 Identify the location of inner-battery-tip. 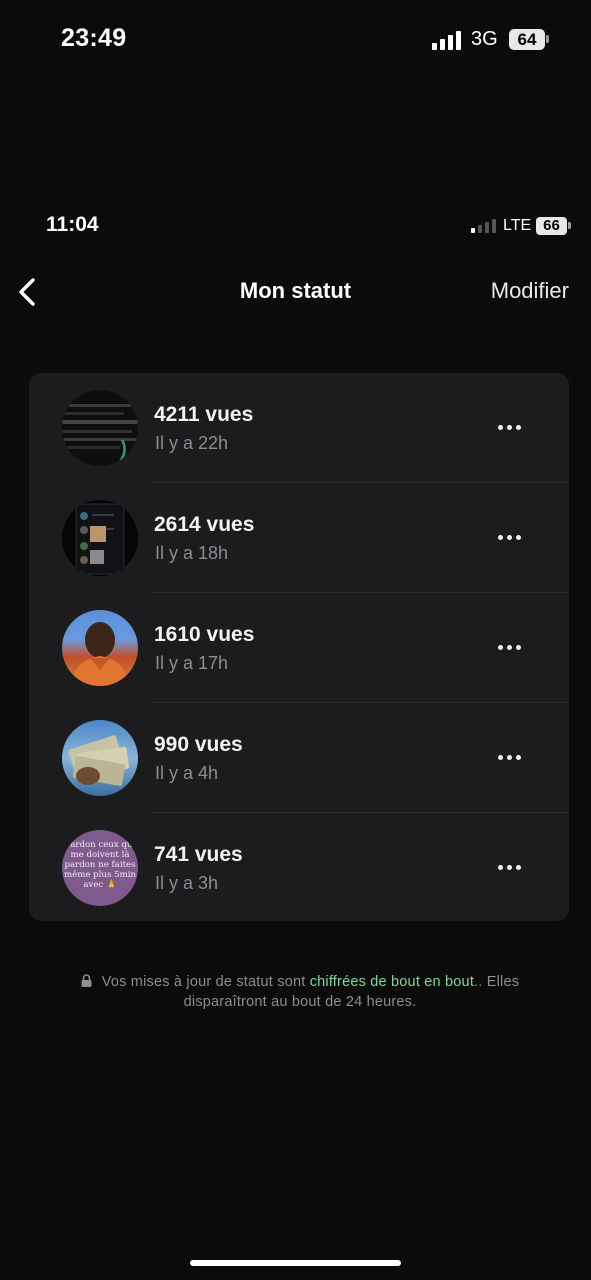
(569, 225).